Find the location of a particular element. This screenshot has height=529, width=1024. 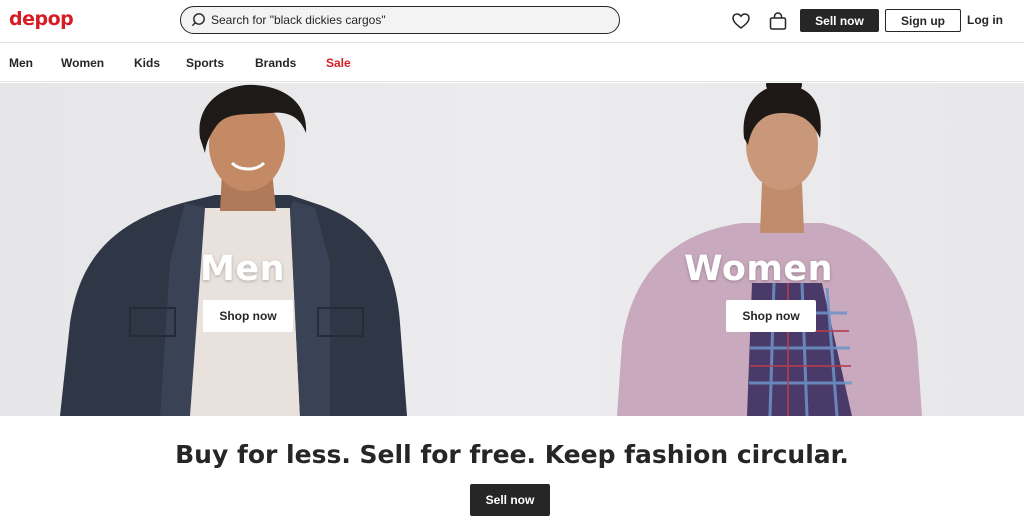

search-input is located at coordinates (411, 20).